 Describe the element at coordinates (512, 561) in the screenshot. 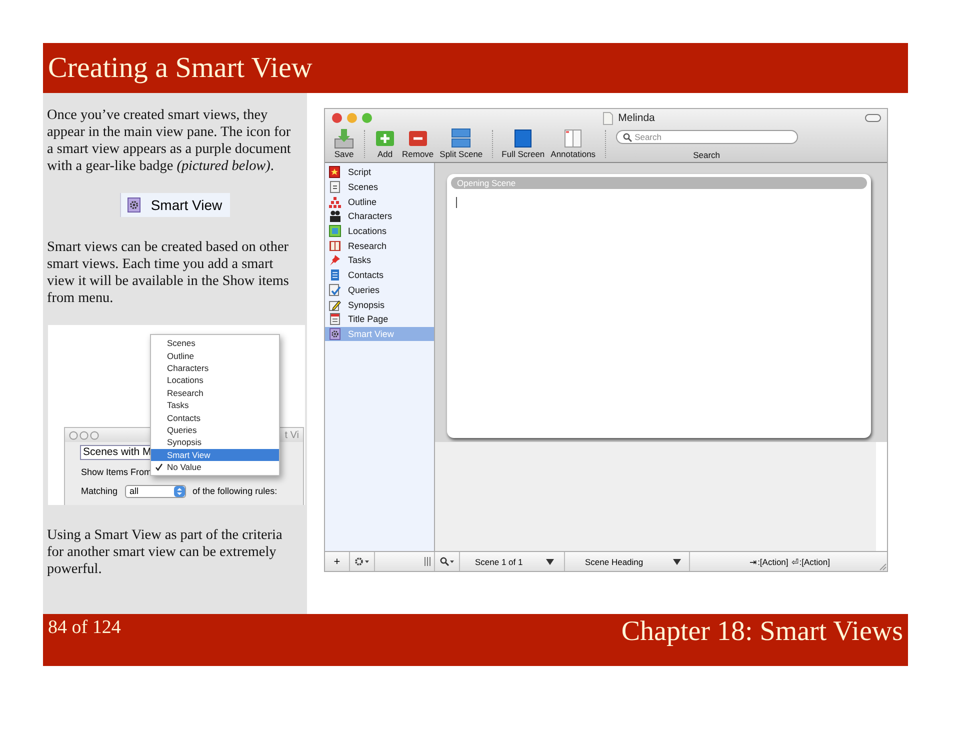

I see `status-dropdown: Scene 1 of 1` at that location.